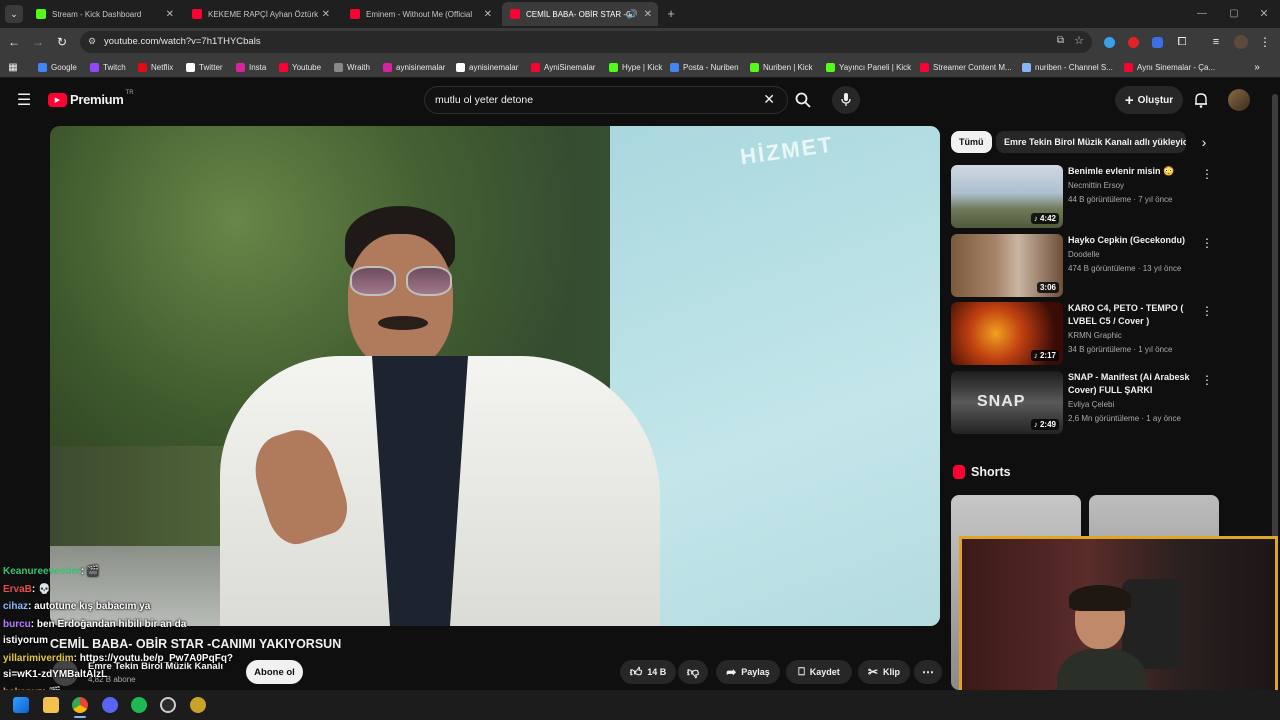 The width and height of the screenshot is (1280, 720). I want to click on bookmark-item: Netflix, so click(155, 67).